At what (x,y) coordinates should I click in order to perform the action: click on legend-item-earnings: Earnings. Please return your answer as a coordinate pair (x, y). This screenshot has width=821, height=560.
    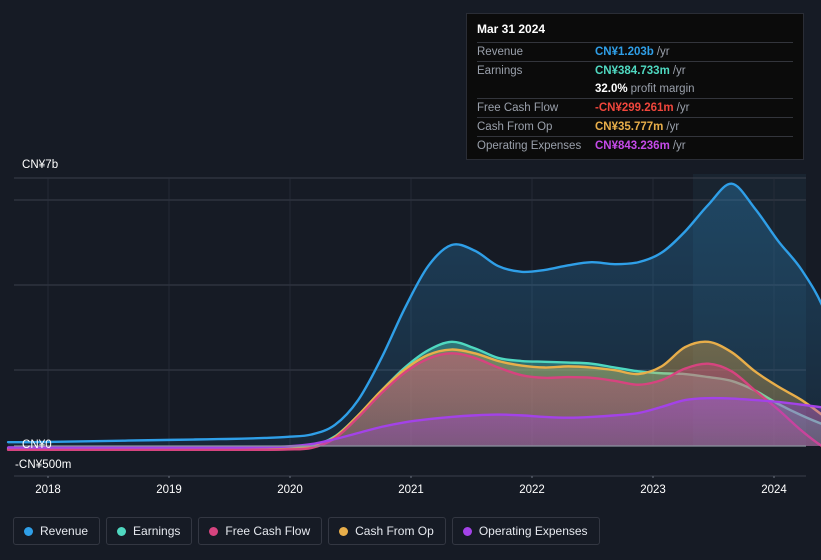
    Looking at the image, I should click on (149, 531).